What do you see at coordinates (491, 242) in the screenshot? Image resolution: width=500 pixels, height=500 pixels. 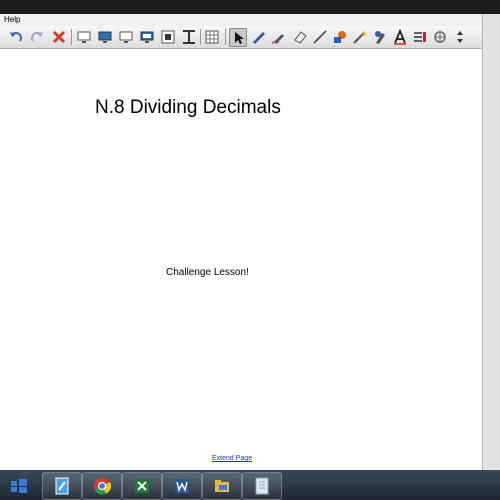 I see `right-scrollbar` at bounding box center [491, 242].